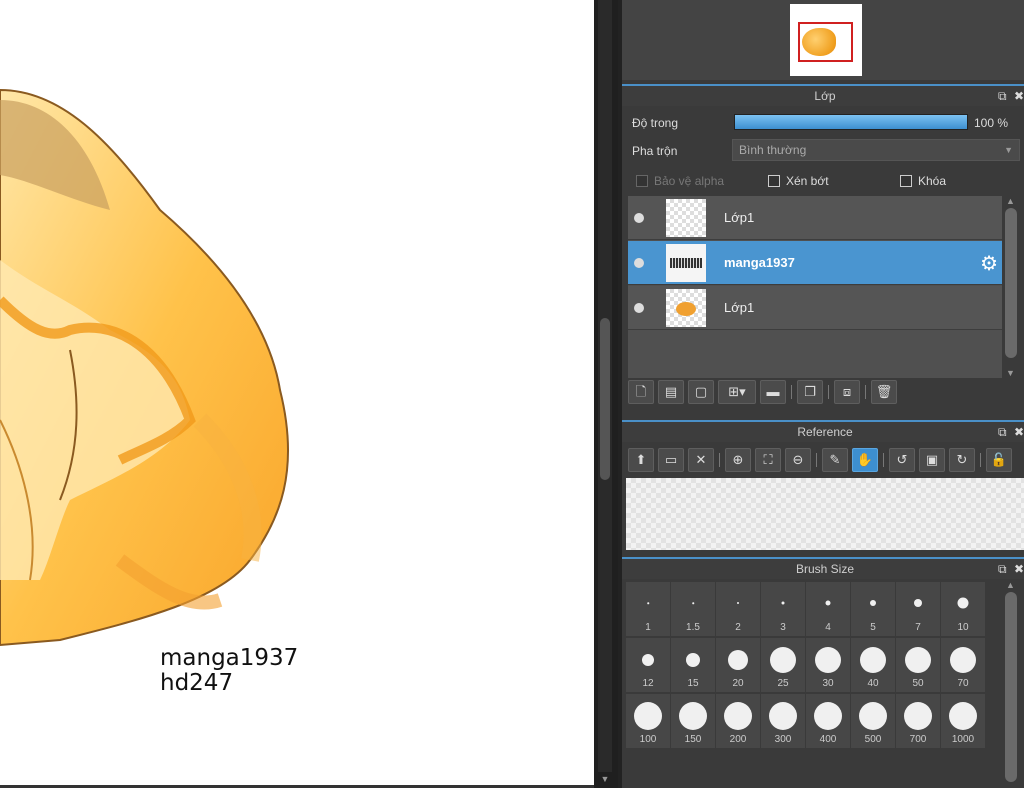 Image resolution: width=1024 pixels, height=788 pixels. I want to click on open-folder-icon: ▭, so click(671, 460).